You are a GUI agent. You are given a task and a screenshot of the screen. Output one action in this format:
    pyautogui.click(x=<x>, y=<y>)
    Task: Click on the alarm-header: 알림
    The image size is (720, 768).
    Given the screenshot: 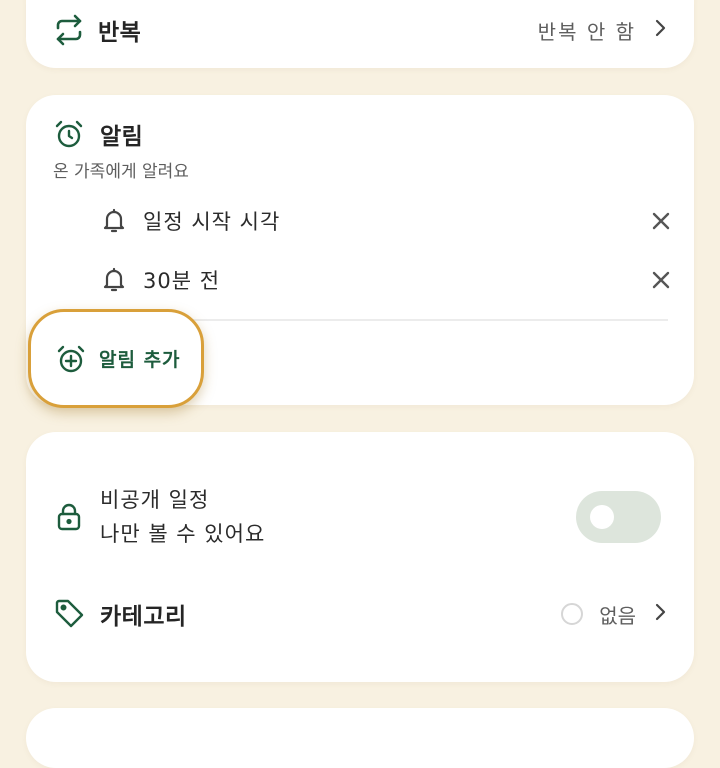 What is the action you would take?
    pyautogui.click(x=98, y=134)
    